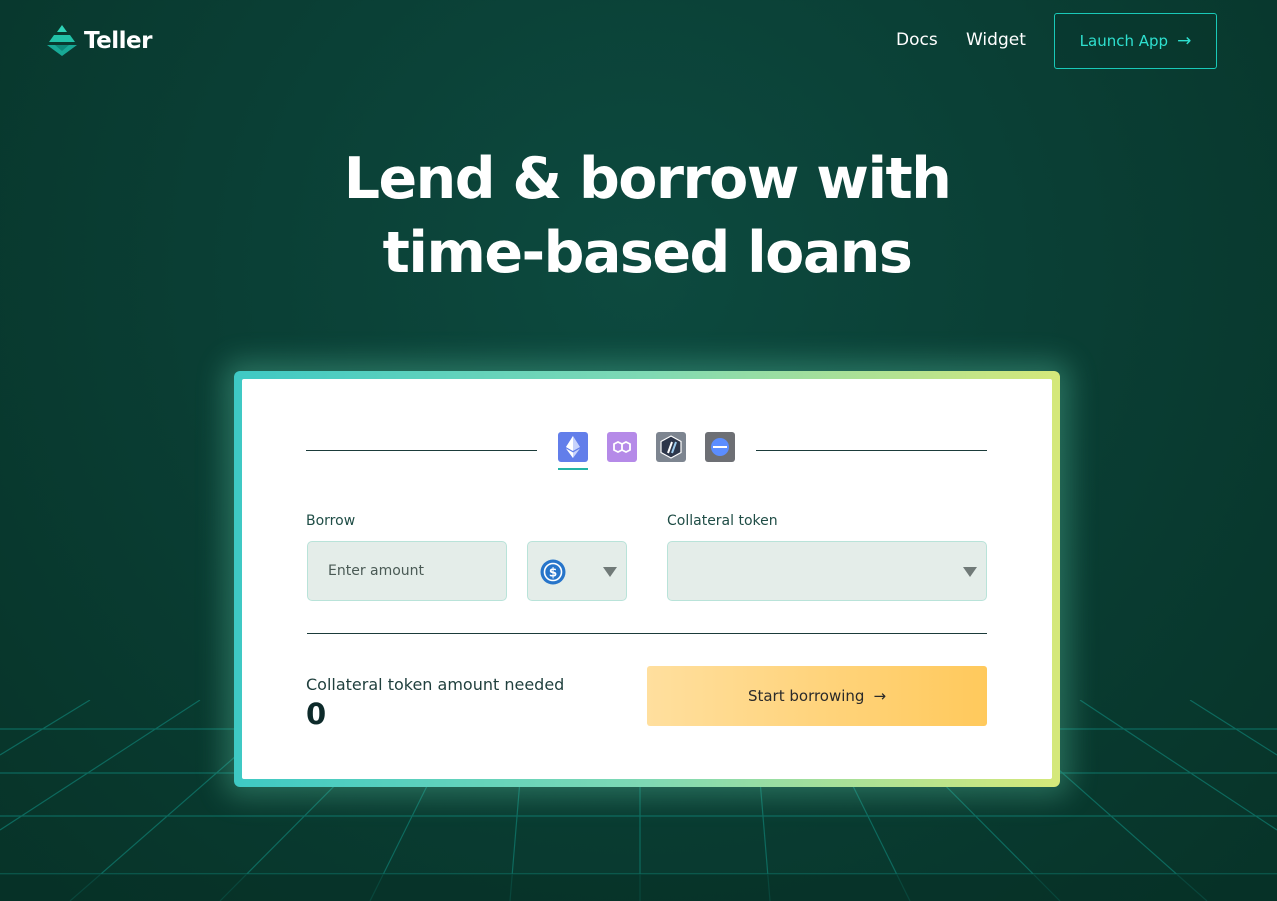  I want to click on network-base, so click(720, 447).